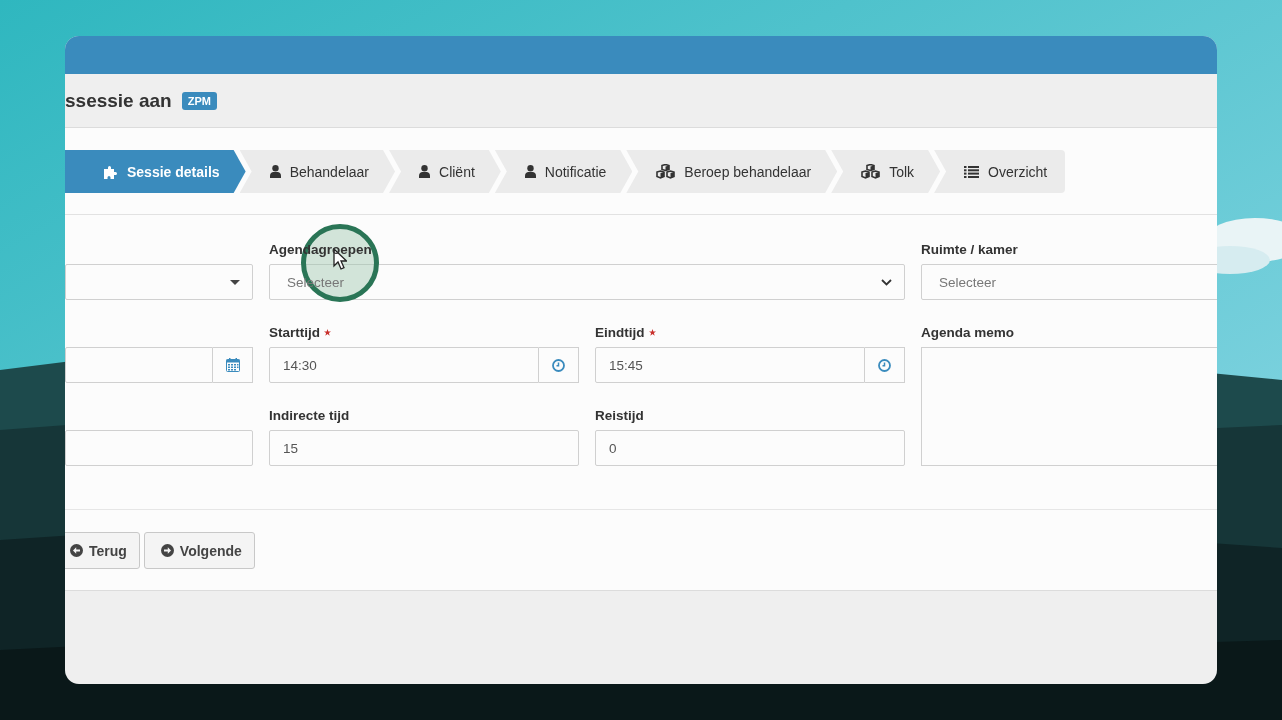 Image resolution: width=1282 pixels, height=720 pixels. I want to click on field-label: Indirecte tijd, so click(309, 415).